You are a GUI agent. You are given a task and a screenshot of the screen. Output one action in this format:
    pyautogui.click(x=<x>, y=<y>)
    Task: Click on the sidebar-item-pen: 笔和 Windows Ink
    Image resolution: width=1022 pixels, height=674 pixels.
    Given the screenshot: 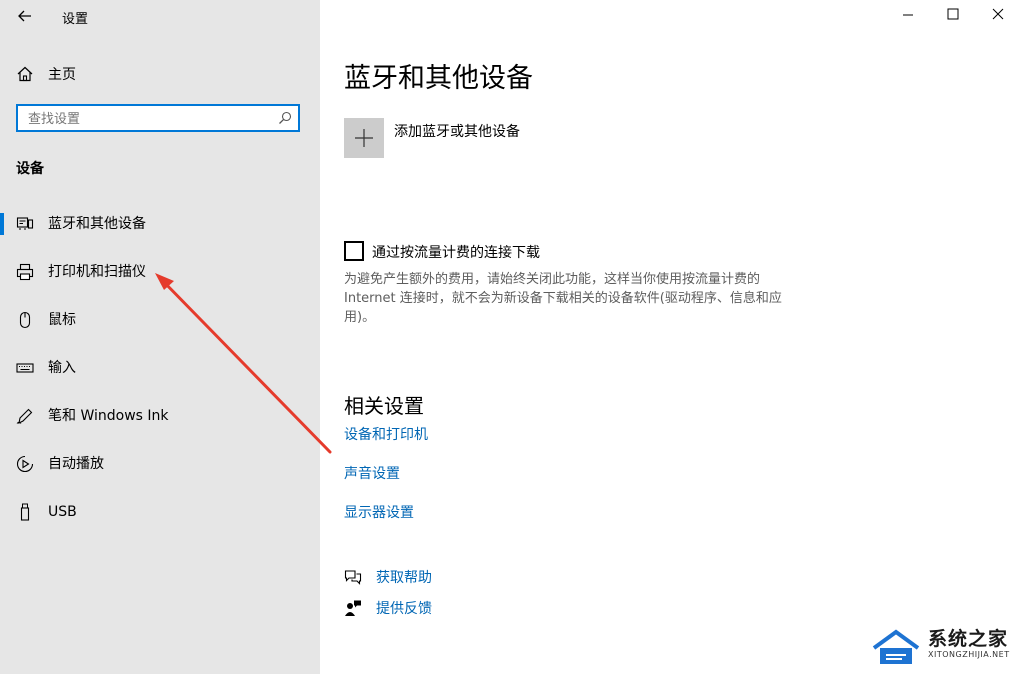 What is the action you would take?
    pyautogui.click(x=160, y=416)
    